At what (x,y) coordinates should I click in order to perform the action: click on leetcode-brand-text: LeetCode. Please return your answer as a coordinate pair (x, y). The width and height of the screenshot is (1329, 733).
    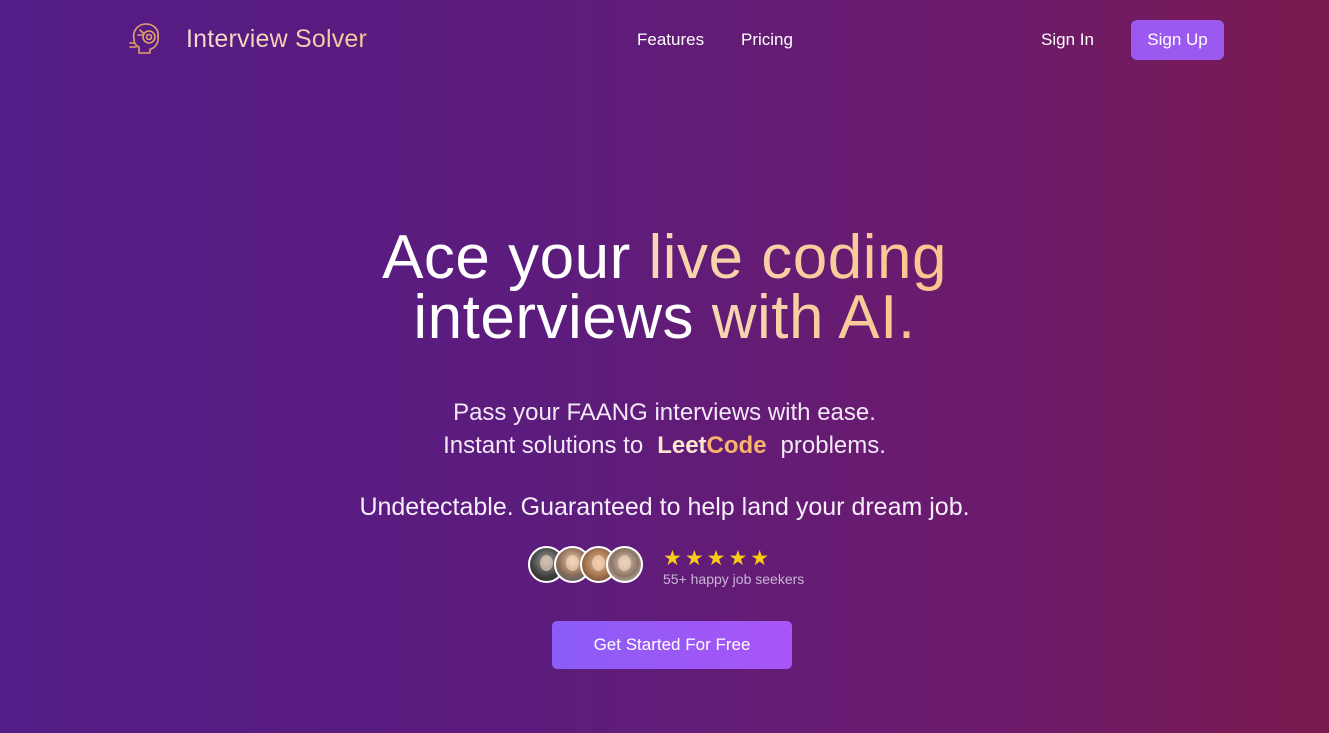
    Looking at the image, I should click on (711, 445).